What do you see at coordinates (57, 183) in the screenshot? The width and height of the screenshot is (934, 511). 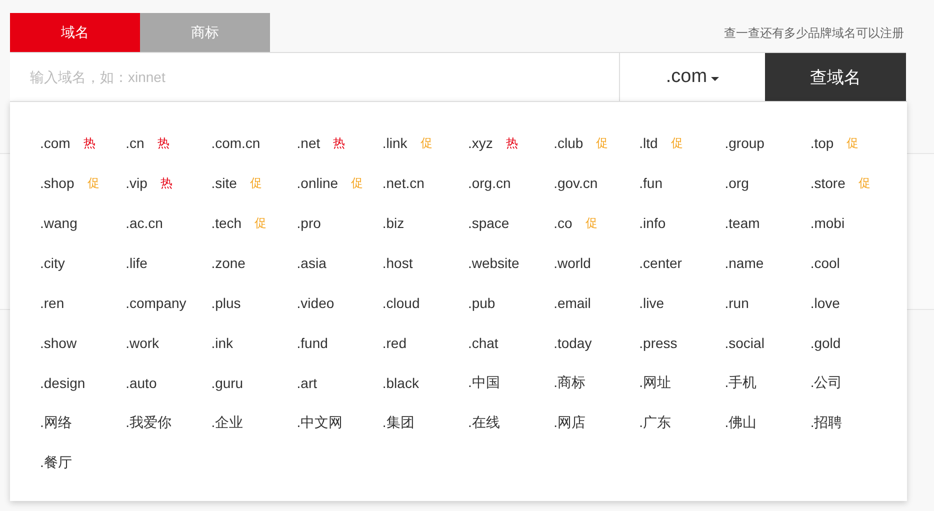 I see `suffix-option: .shop` at bounding box center [57, 183].